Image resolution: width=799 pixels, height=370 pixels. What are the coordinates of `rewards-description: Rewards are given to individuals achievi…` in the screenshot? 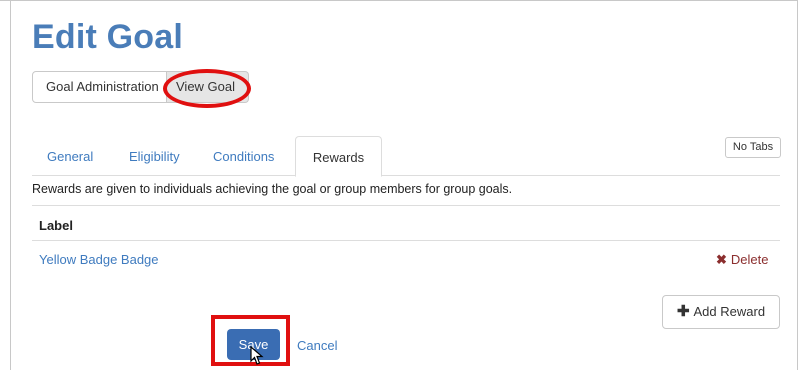 It's located at (272, 189).